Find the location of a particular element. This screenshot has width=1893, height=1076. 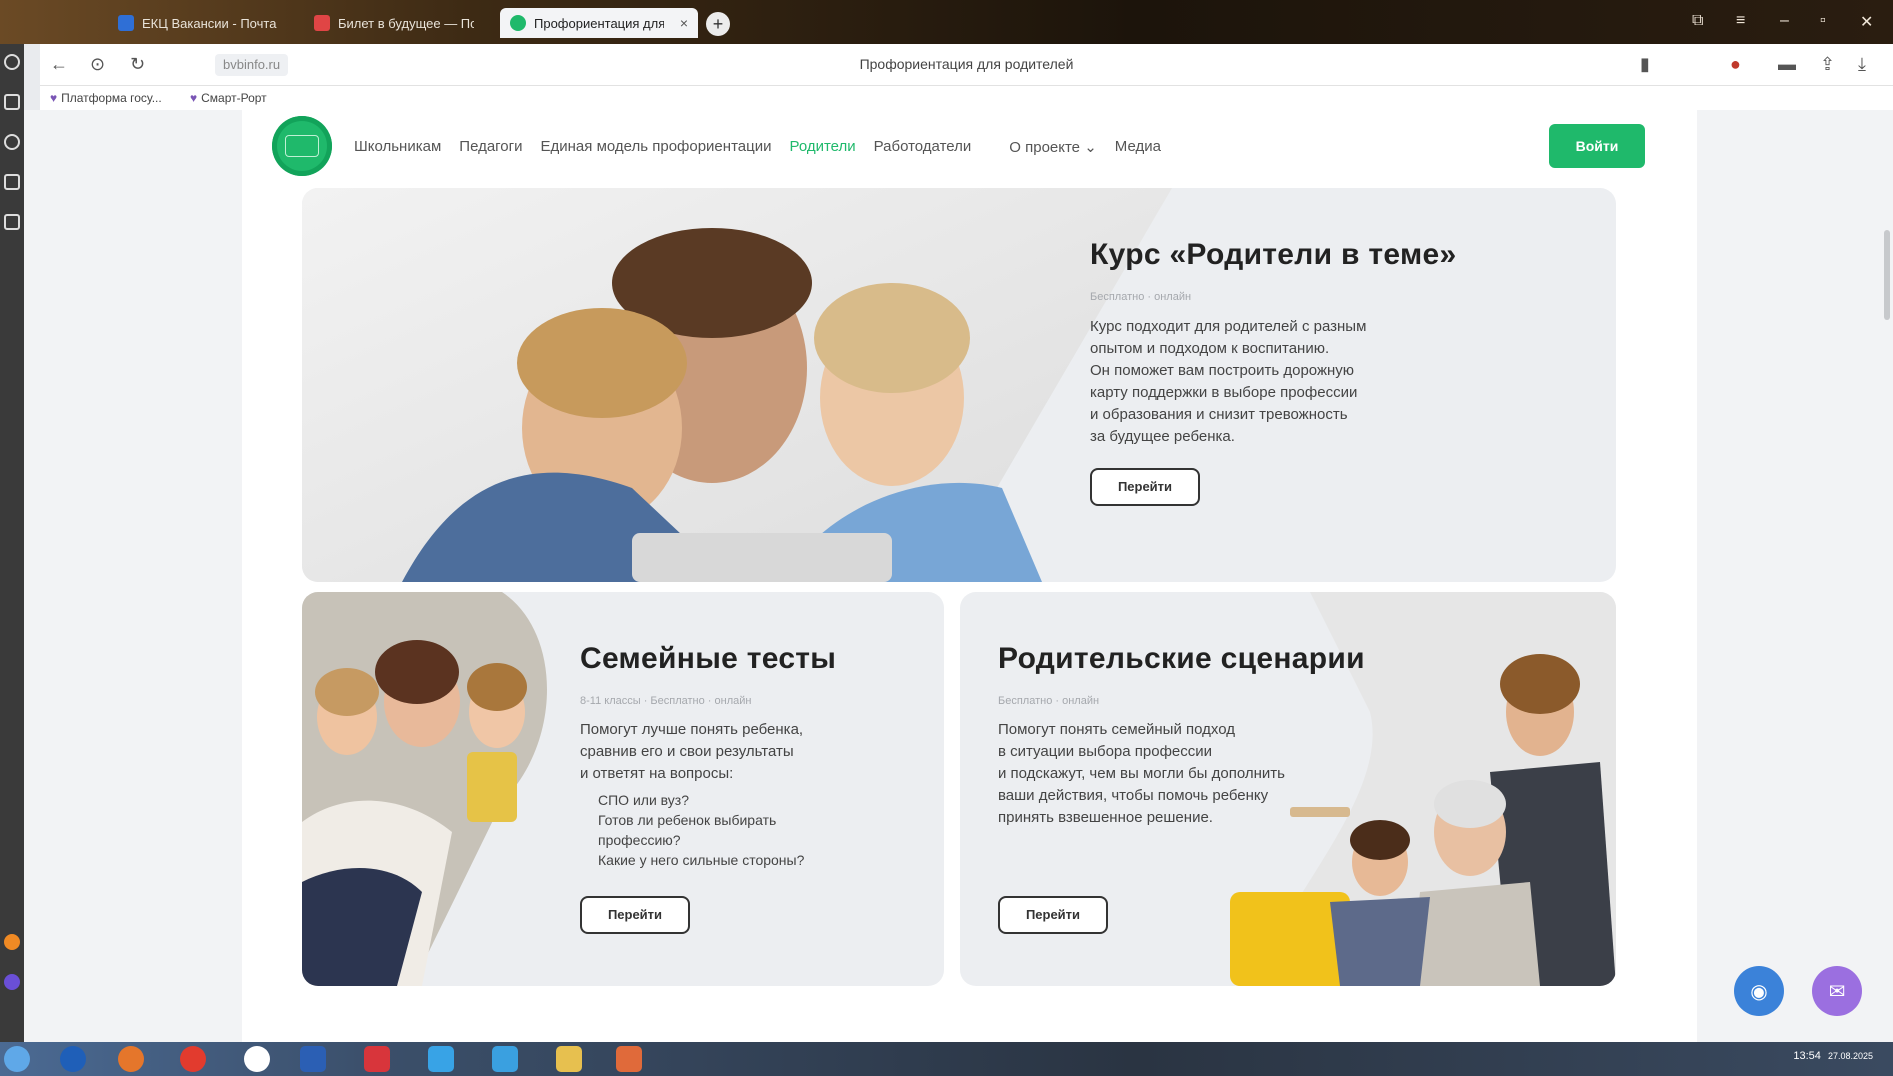

bookmarks-icon is located at coordinates (12, 102).